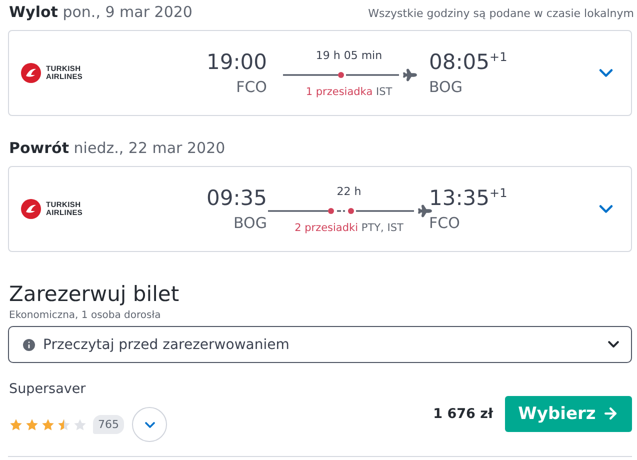 The width and height of the screenshot is (637, 460). I want to click on passenger-info: Ekonomiczna, 1 osoba dorosła, so click(85, 315).